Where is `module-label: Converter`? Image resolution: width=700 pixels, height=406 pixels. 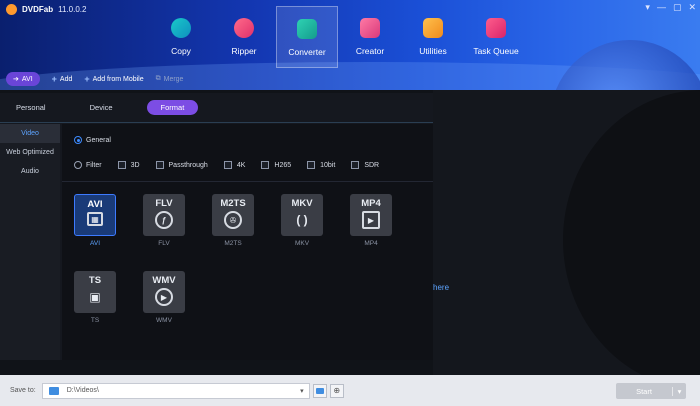 module-label: Converter is located at coordinates (307, 52).